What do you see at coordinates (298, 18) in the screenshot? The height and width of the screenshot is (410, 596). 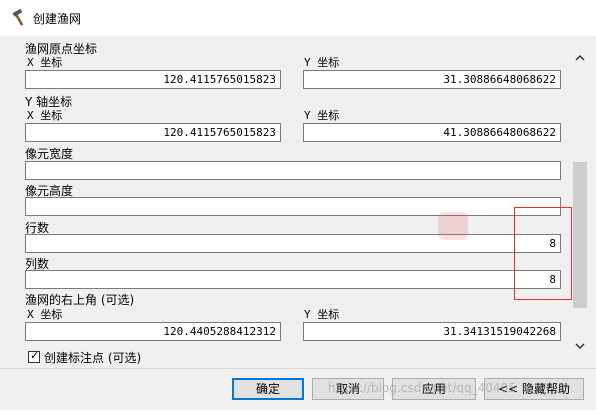 I see `title-bar: 创建渔网` at bounding box center [298, 18].